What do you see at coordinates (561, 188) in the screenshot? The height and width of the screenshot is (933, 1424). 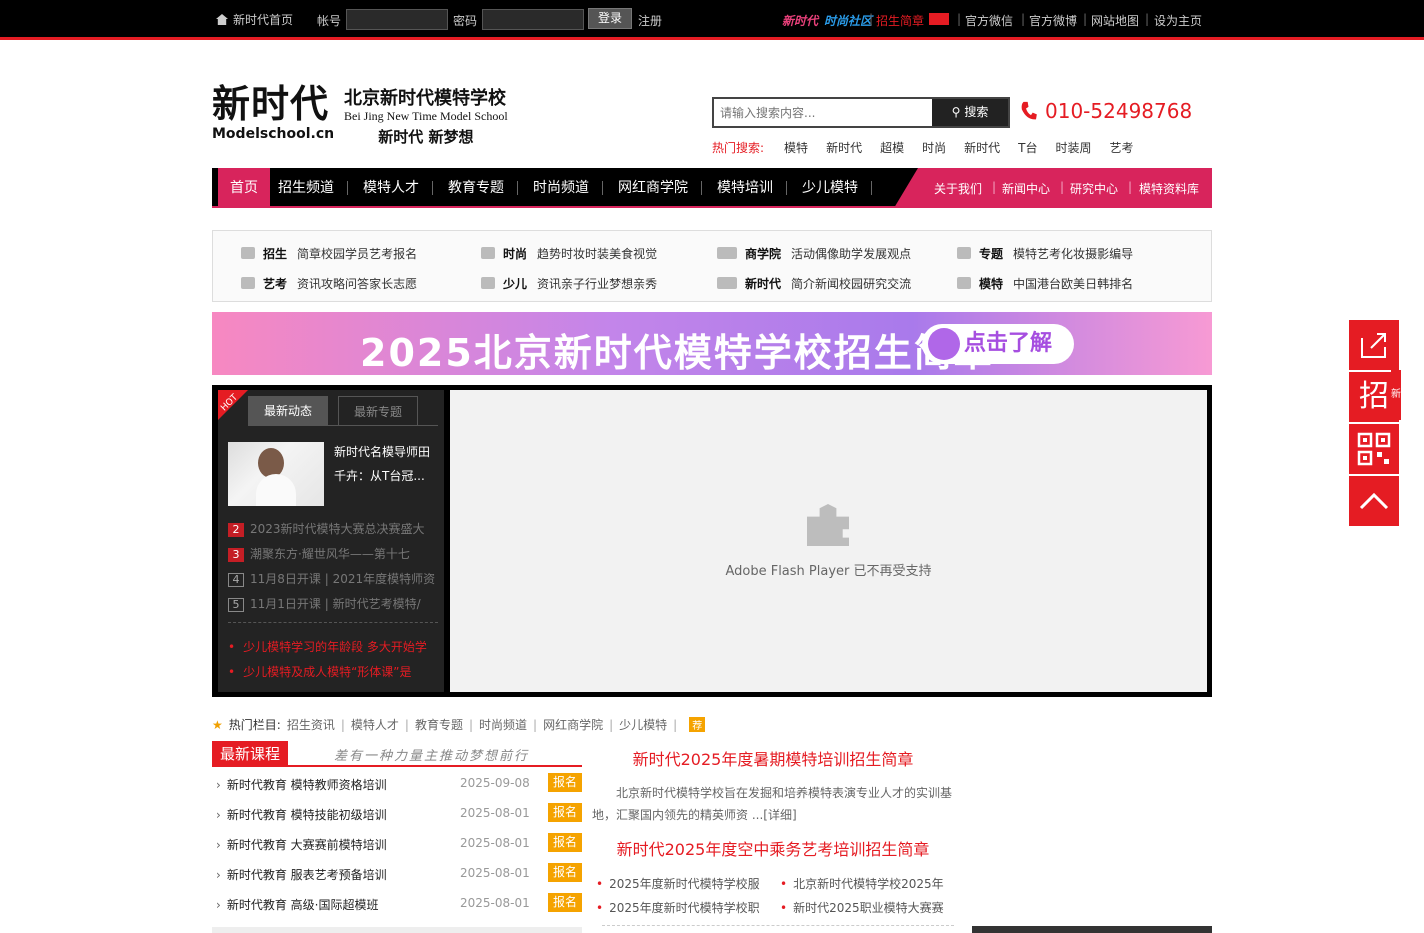 I see `nav-fashion: 时尚频道` at bounding box center [561, 188].